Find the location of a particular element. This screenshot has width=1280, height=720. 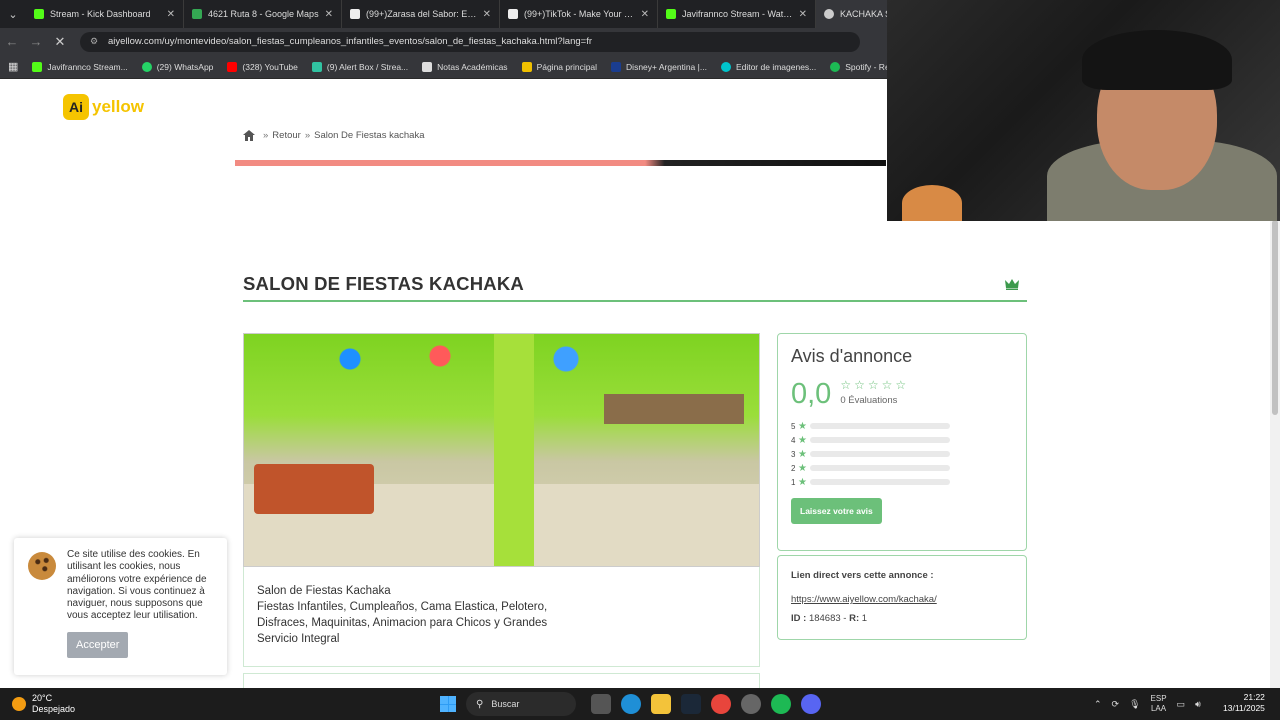

search-icon: ⚲ is located at coordinates (480, 704).